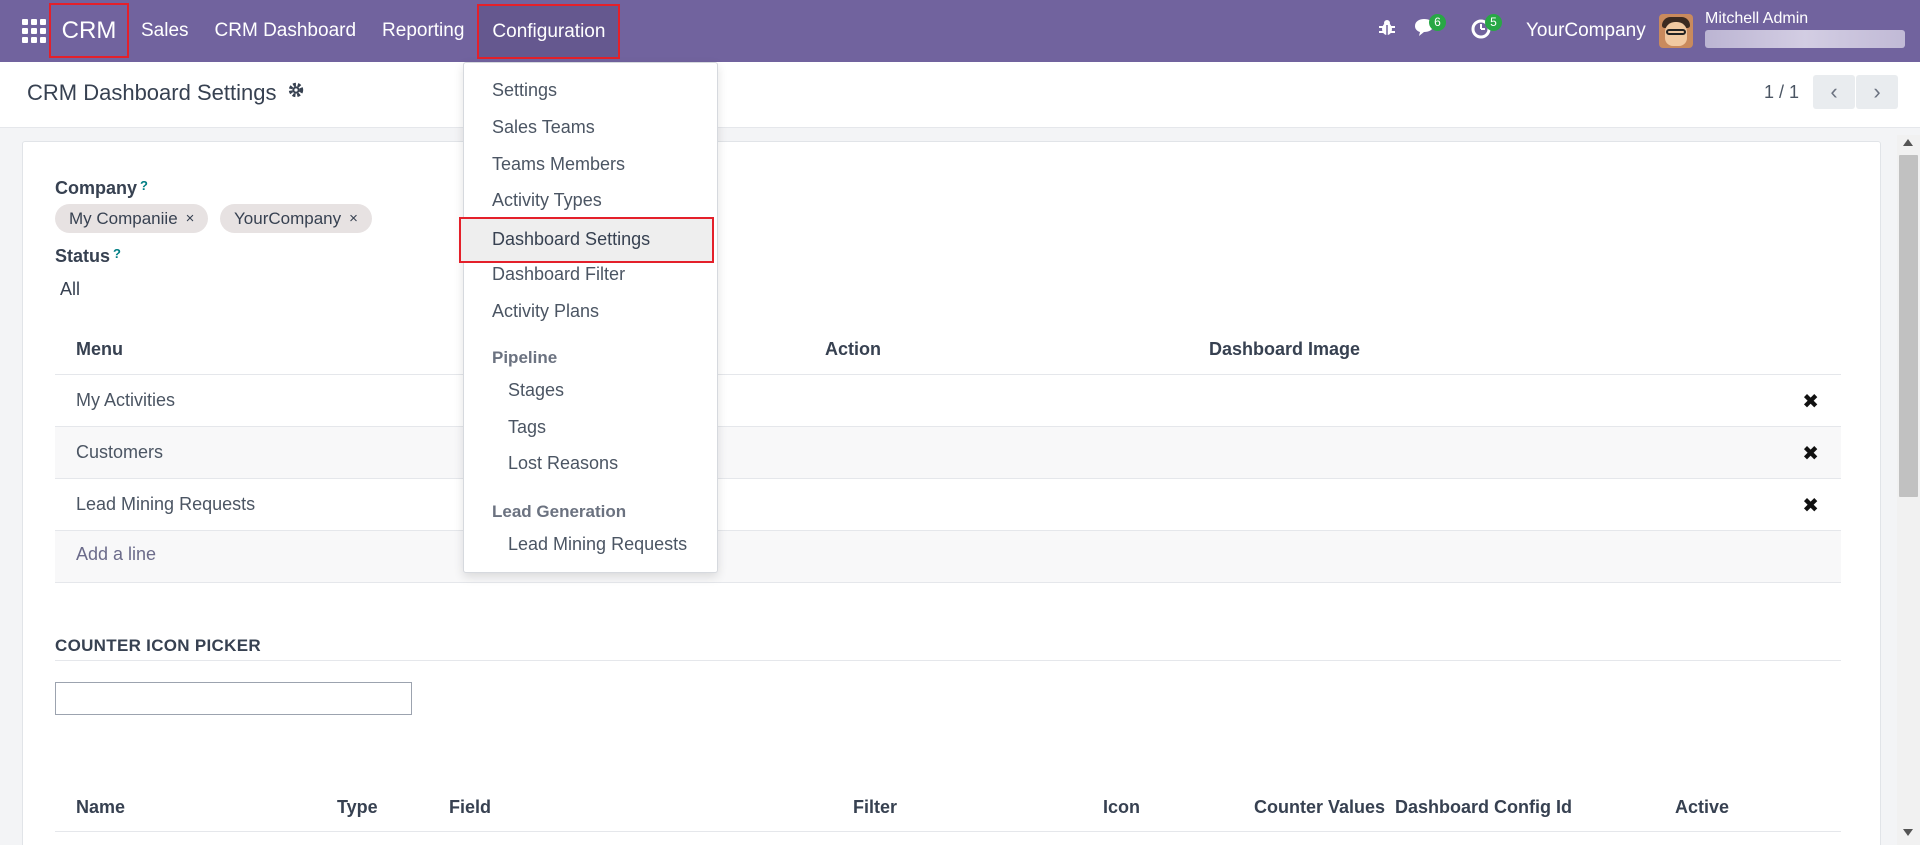 This screenshot has height=845, width=1920. What do you see at coordinates (144, 185) in the screenshot?
I see `company-help-tooltip: ?` at bounding box center [144, 185].